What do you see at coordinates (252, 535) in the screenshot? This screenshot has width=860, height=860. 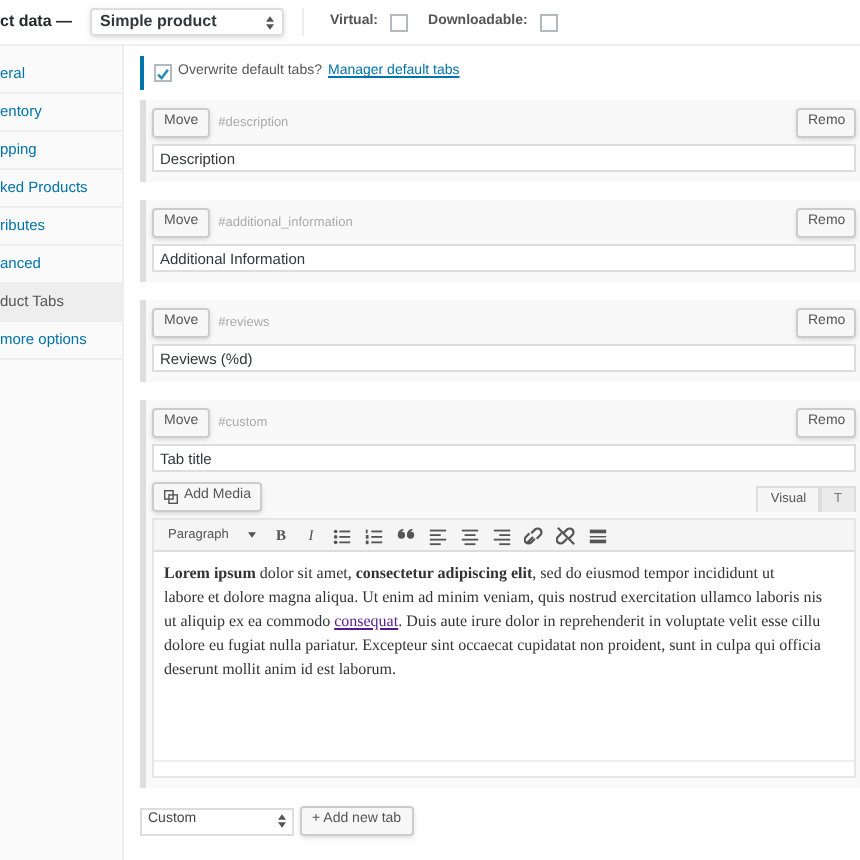 I see `caret-icon` at bounding box center [252, 535].